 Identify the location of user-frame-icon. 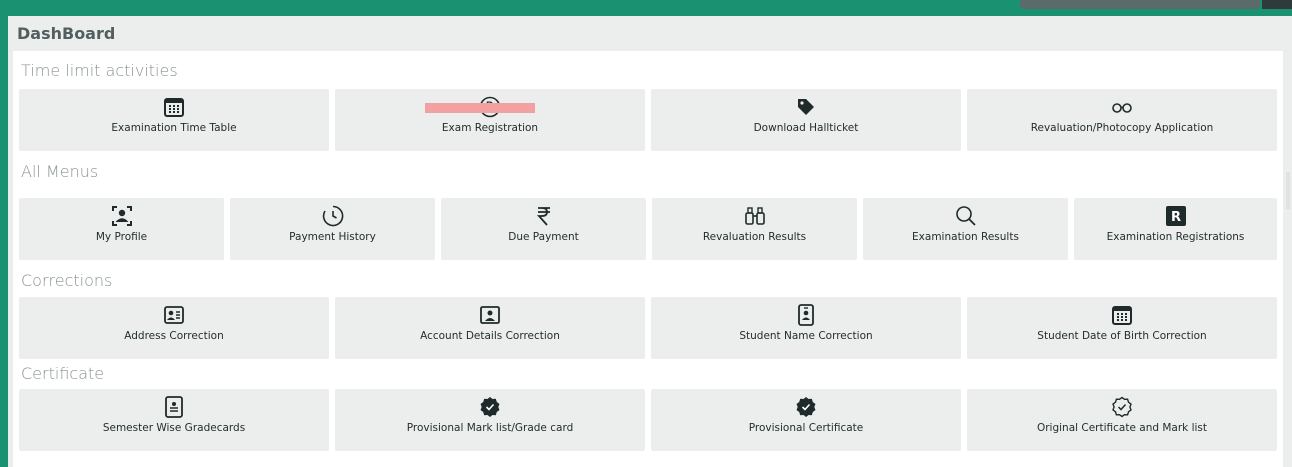
(121, 216).